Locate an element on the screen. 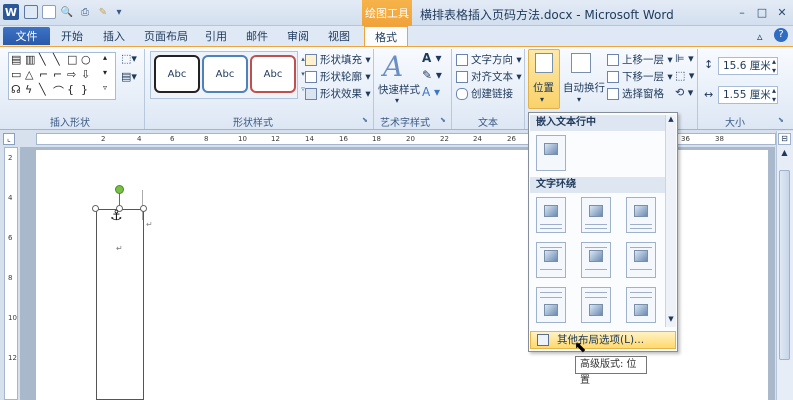  height-spinner-icon: ▴ ▾ is located at coordinates (774, 66).